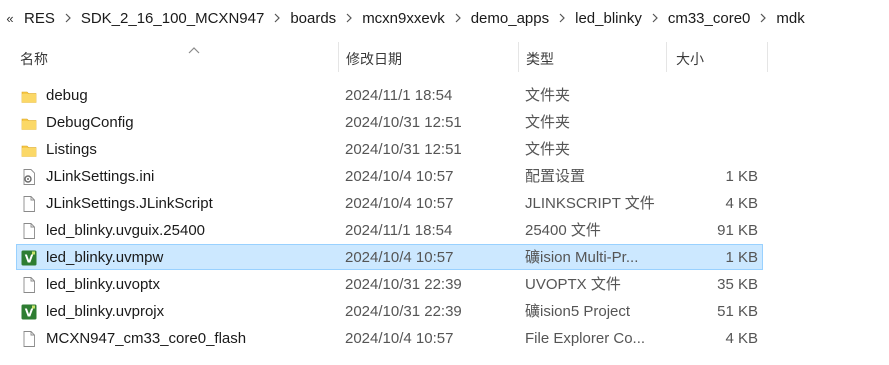  Describe the element at coordinates (34, 59) in the screenshot. I see `column-header-name-label: 名称` at that location.